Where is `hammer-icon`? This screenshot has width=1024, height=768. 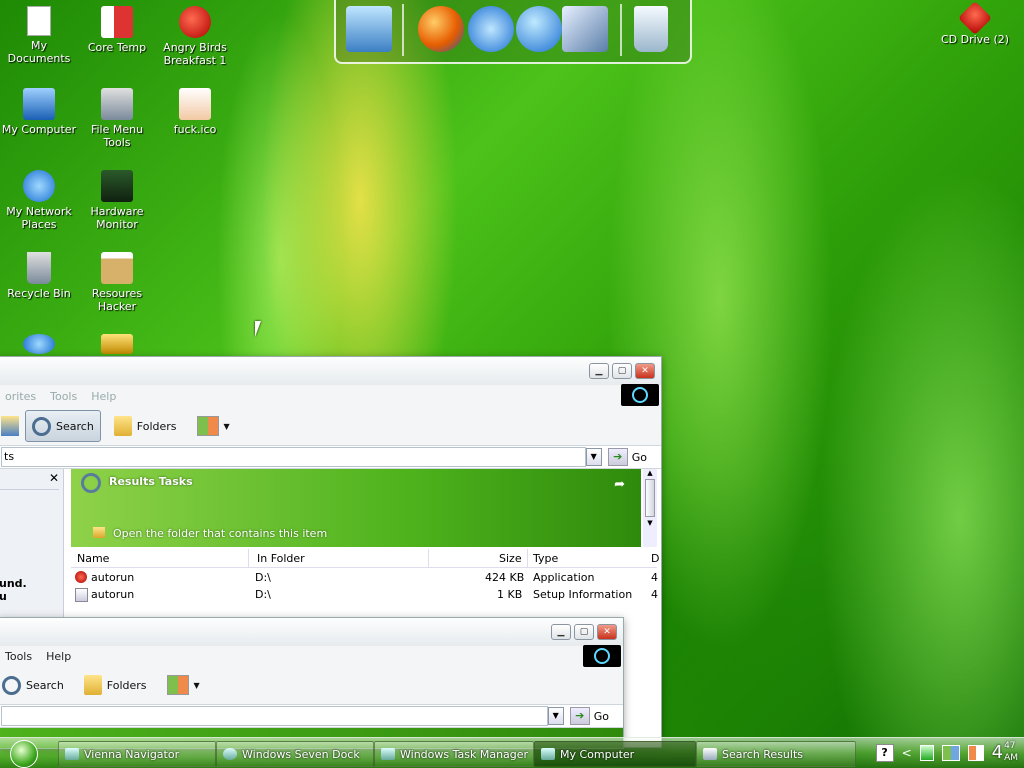
hammer-icon is located at coordinates (117, 268).